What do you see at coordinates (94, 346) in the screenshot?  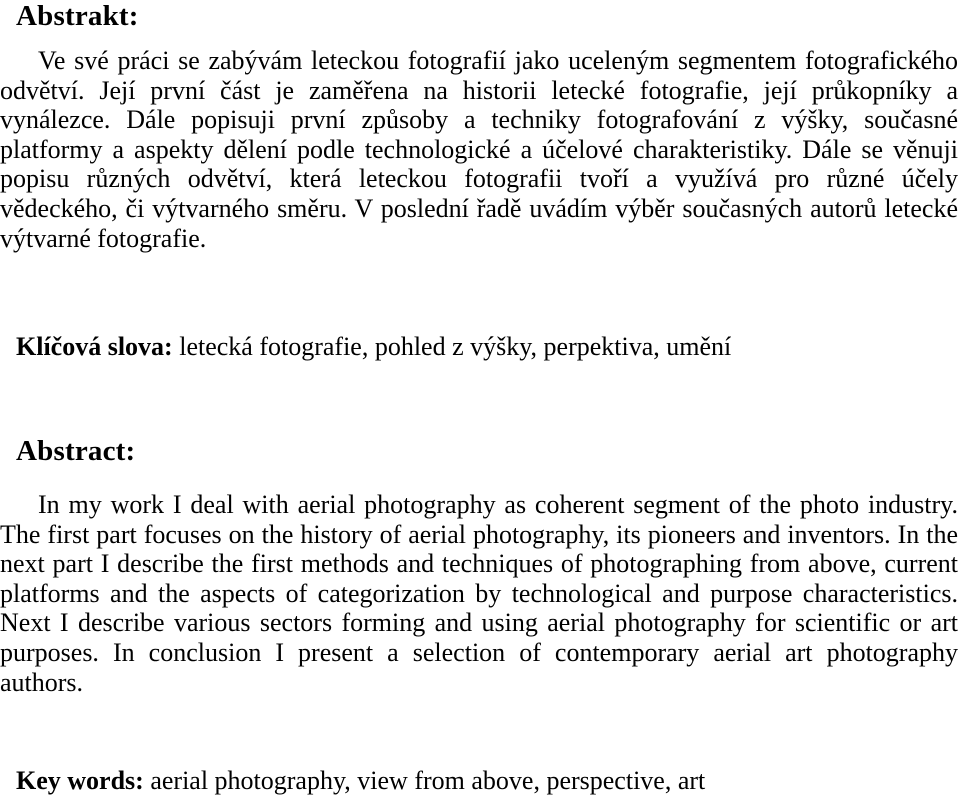 I see `czech-keywords-label: Klíčová slova:` at bounding box center [94, 346].